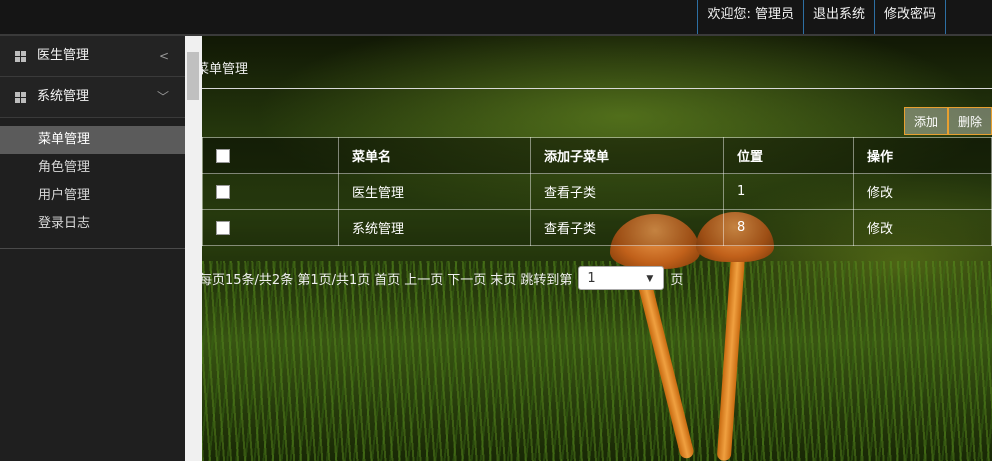  I want to click on table-header-row: 菜单名 添加子菜单 位置 操作, so click(597, 155).